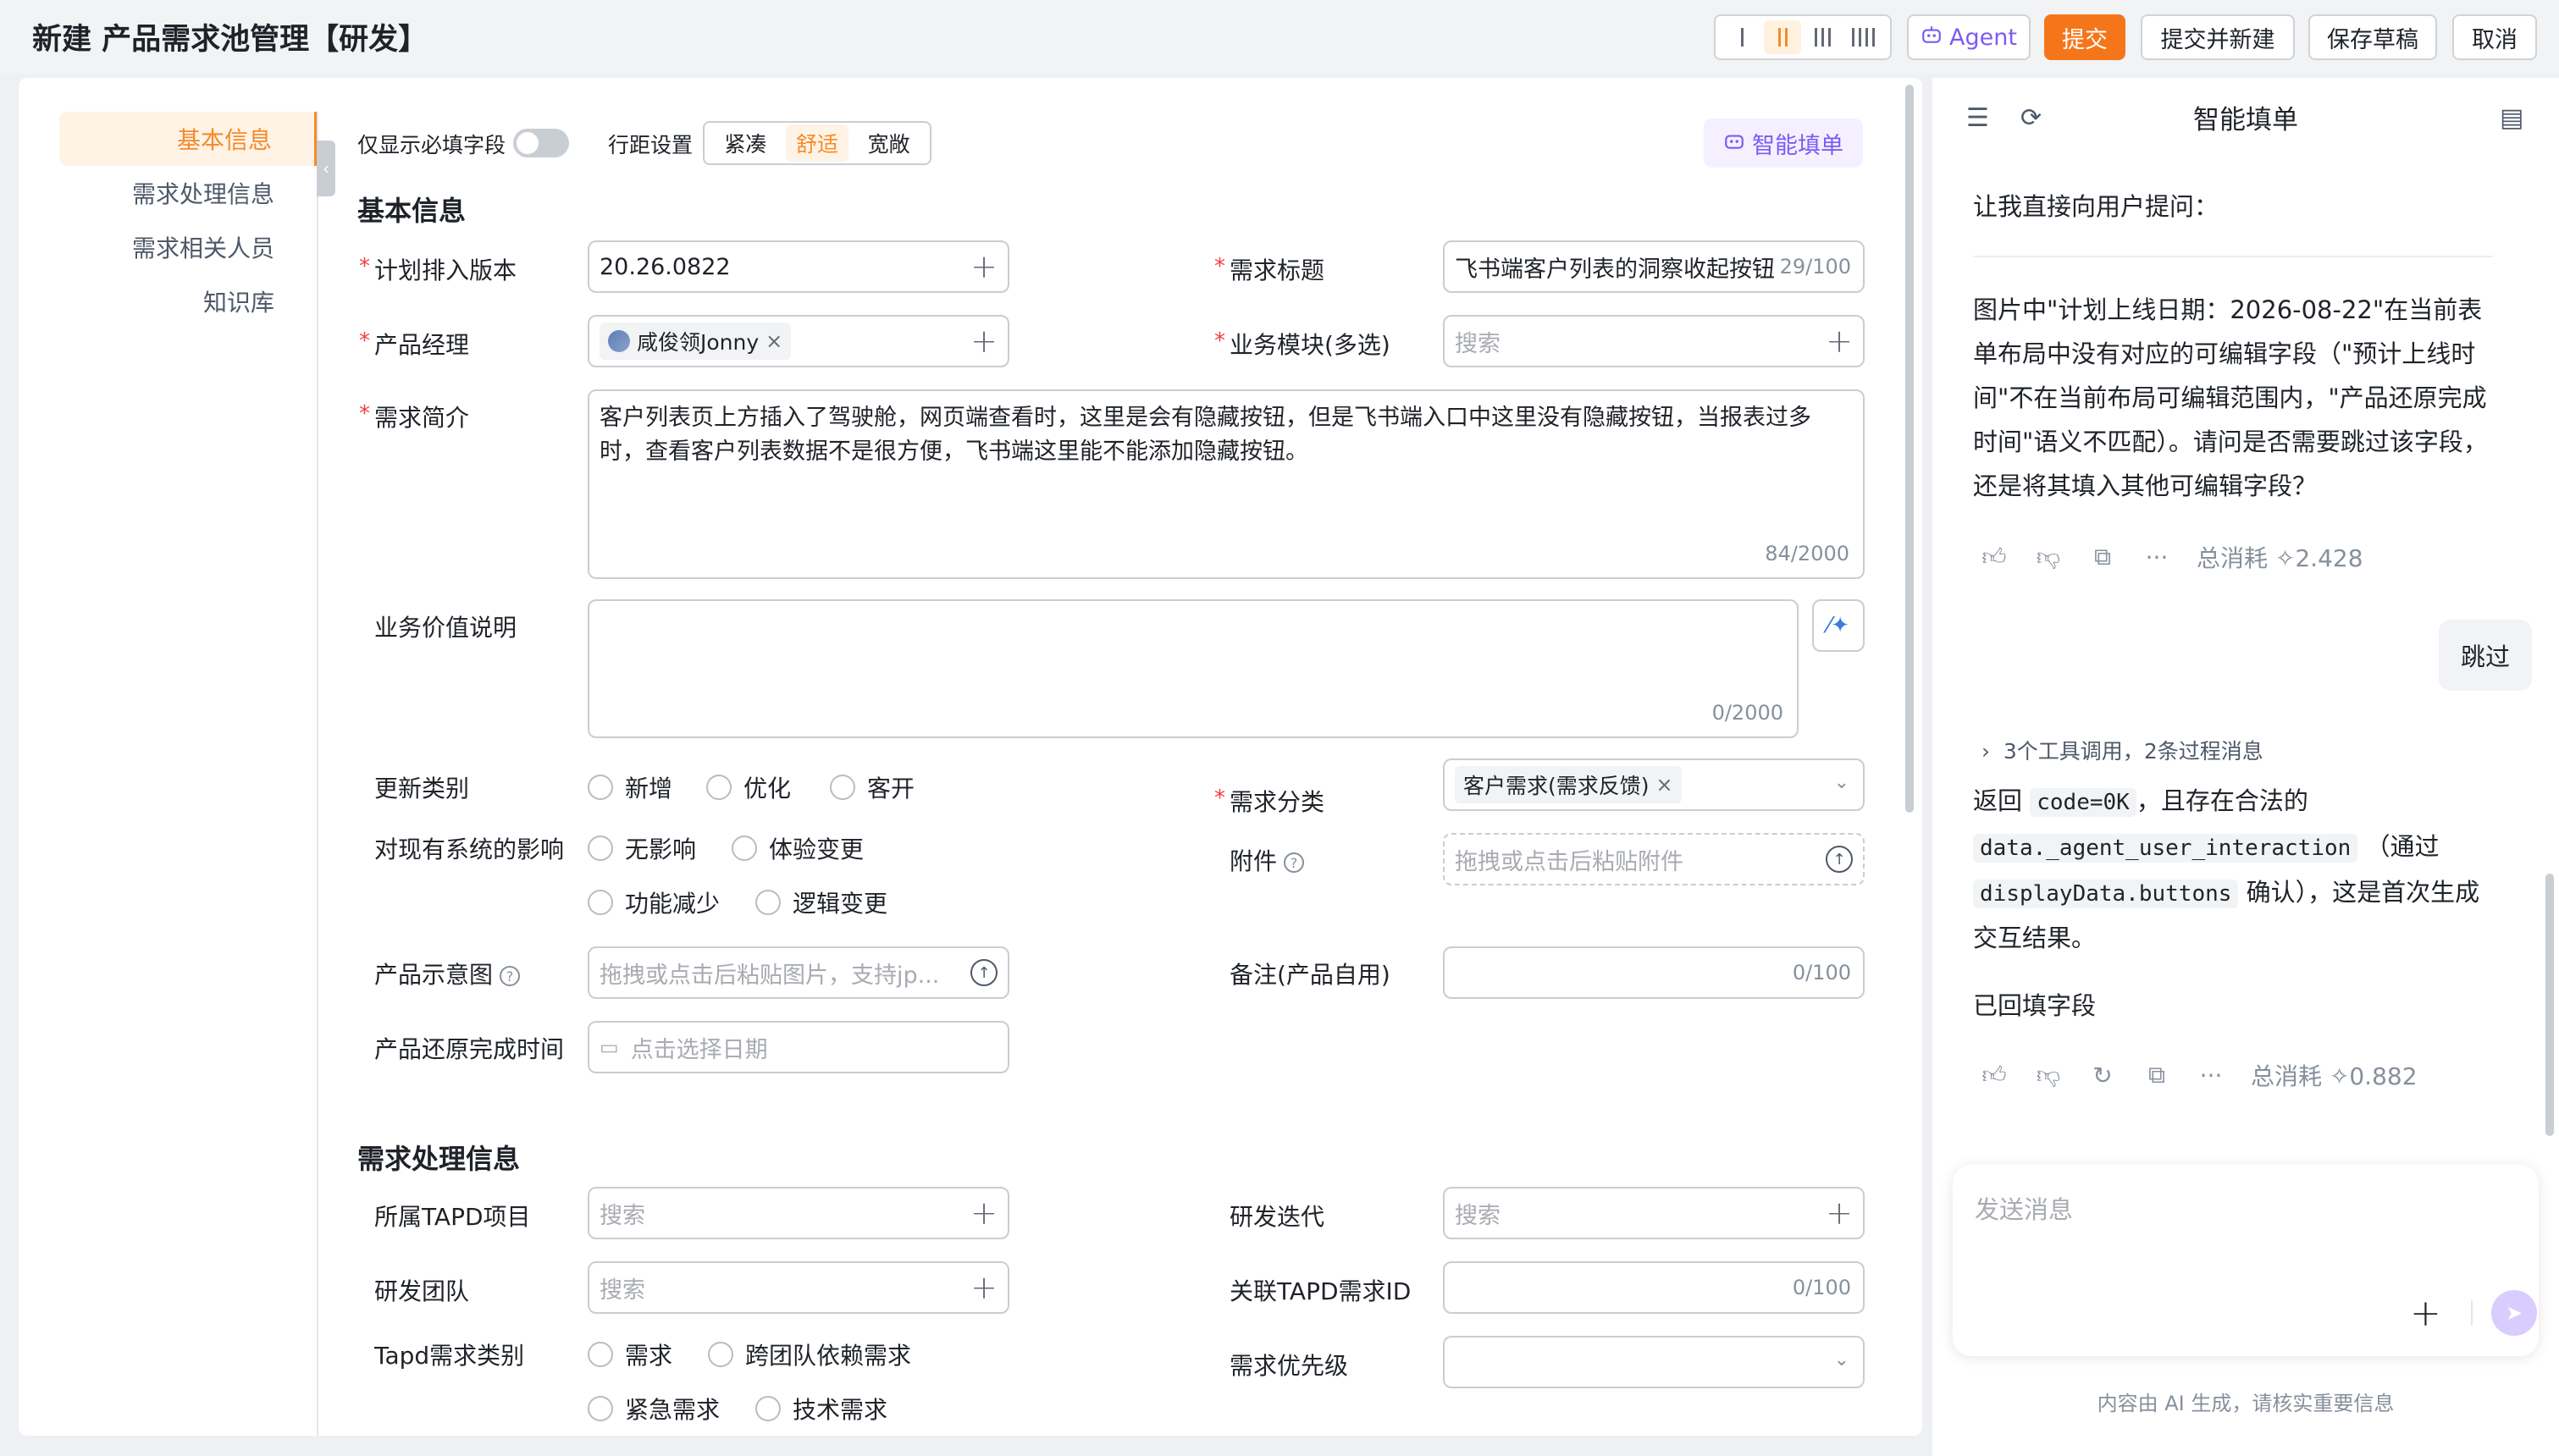 This screenshot has width=2559, height=1456. What do you see at coordinates (2246, 118) in the screenshot?
I see `chat-header: ☰ ⟳ 智能填单 ▤` at bounding box center [2246, 118].